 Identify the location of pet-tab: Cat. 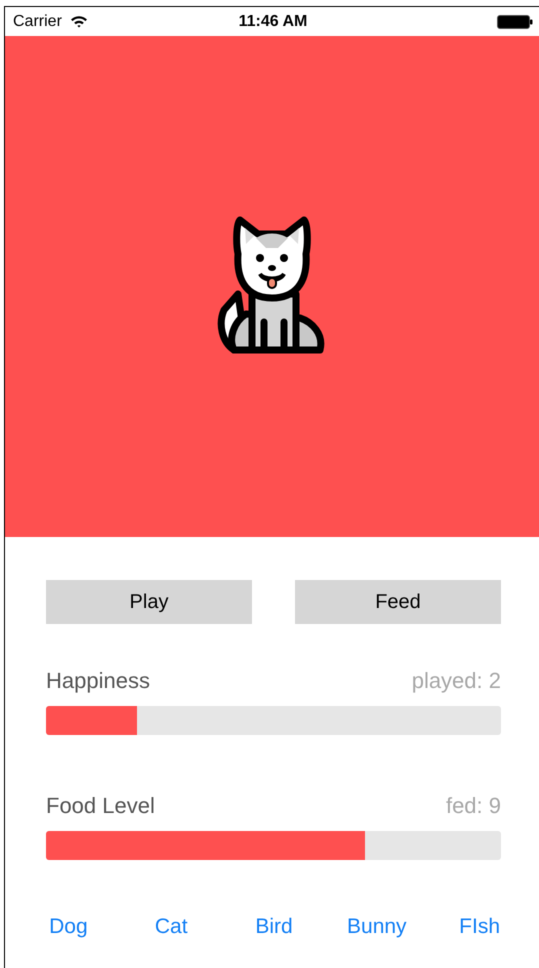
(171, 927).